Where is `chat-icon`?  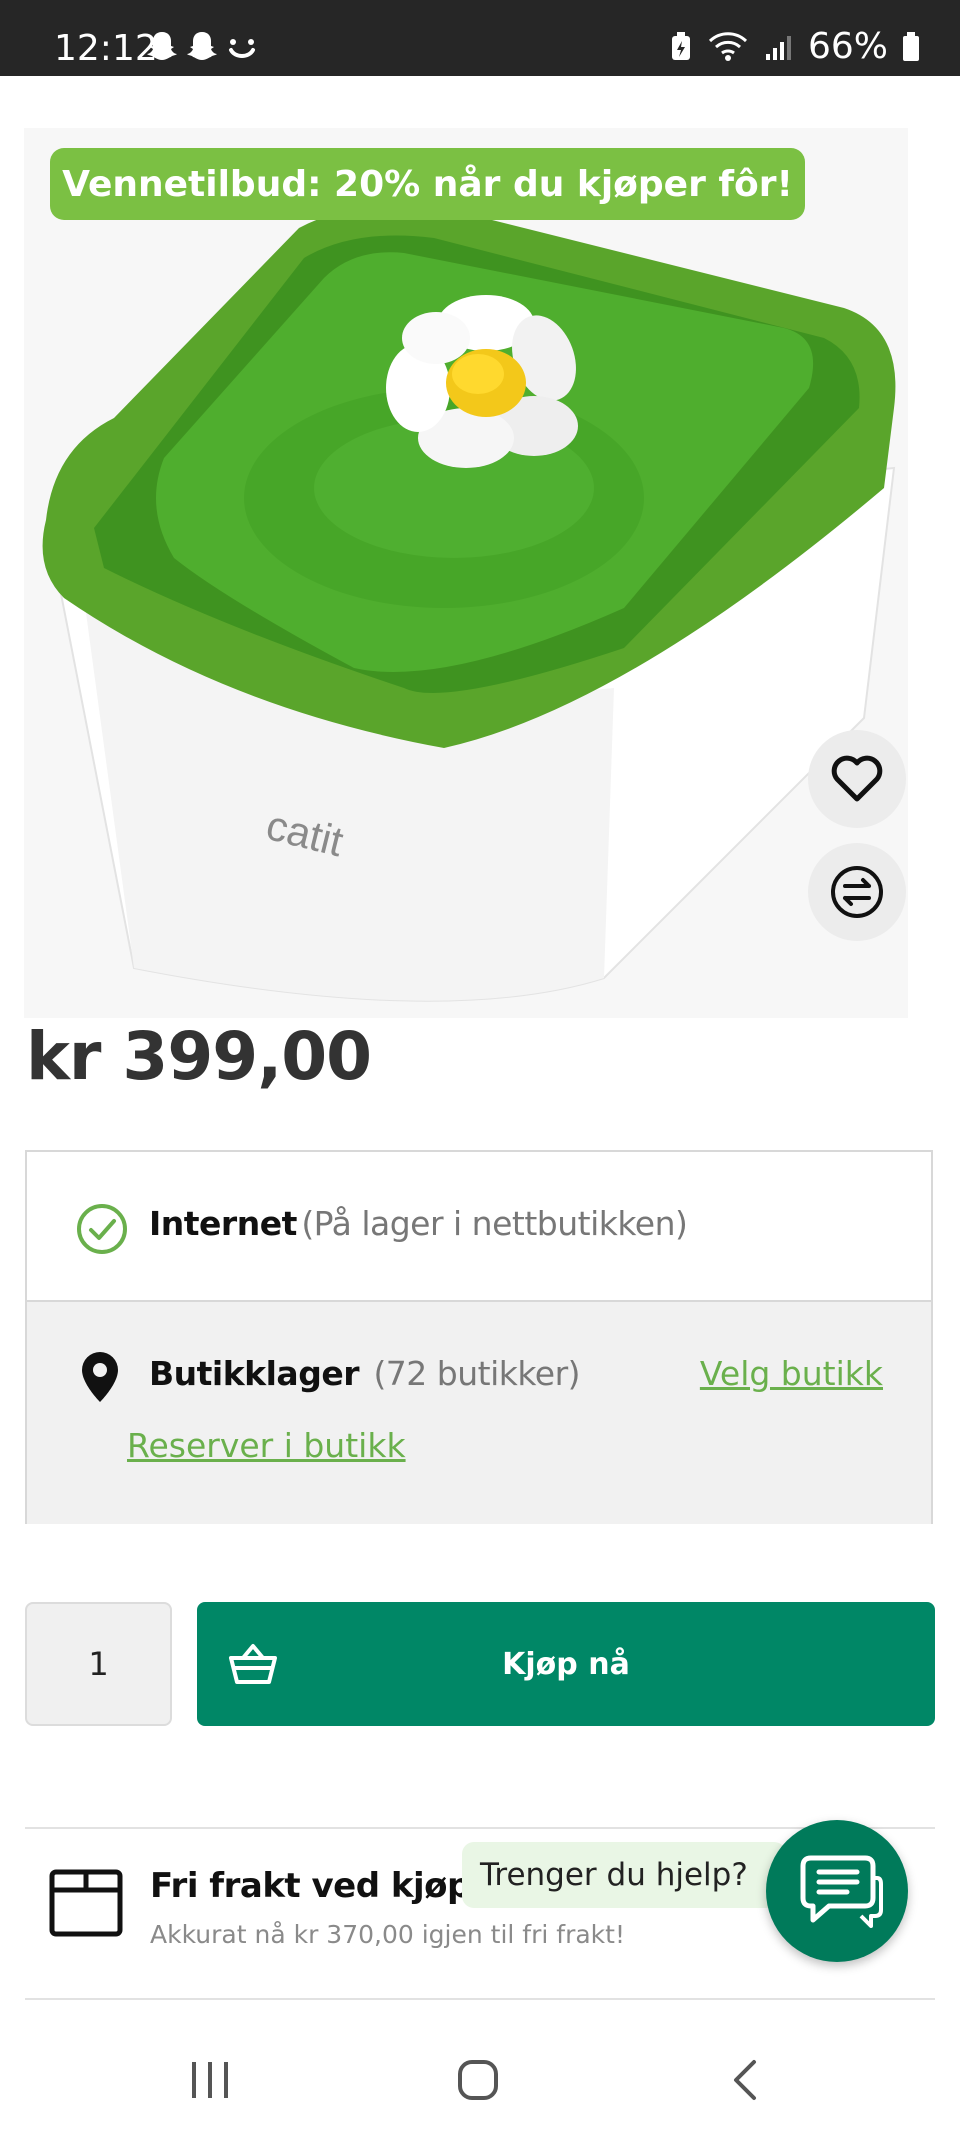 chat-icon is located at coordinates (841, 1891).